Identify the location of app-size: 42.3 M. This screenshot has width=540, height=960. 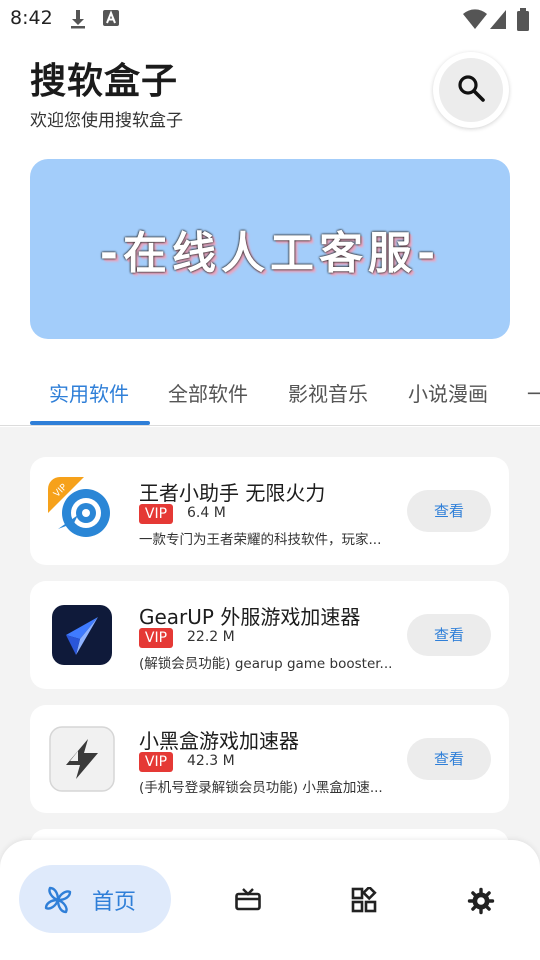
(211, 761).